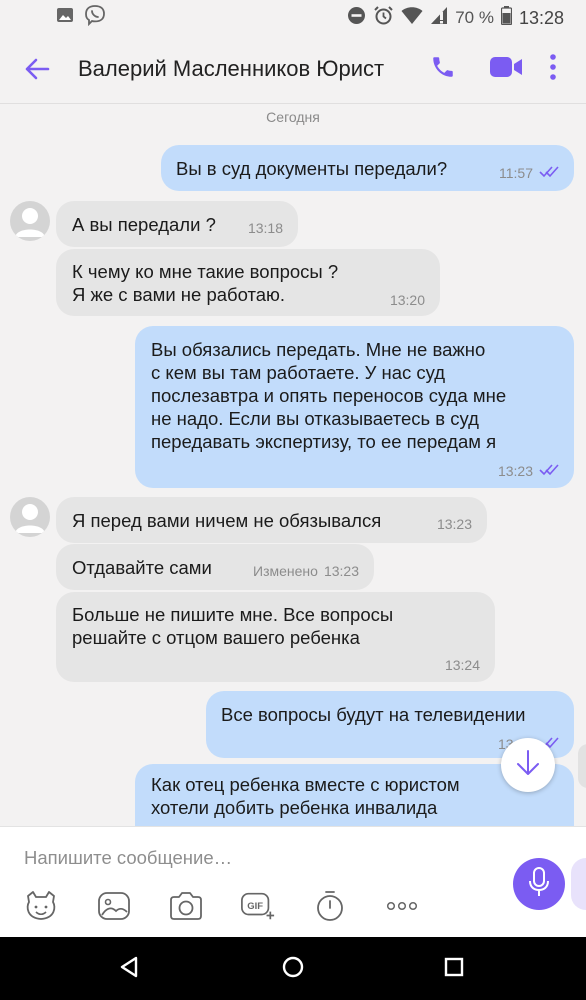 The height and width of the screenshot is (1000, 586). Describe the element at coordinates (443, 69) in the screenshot. I see `phone-icon` at that location.